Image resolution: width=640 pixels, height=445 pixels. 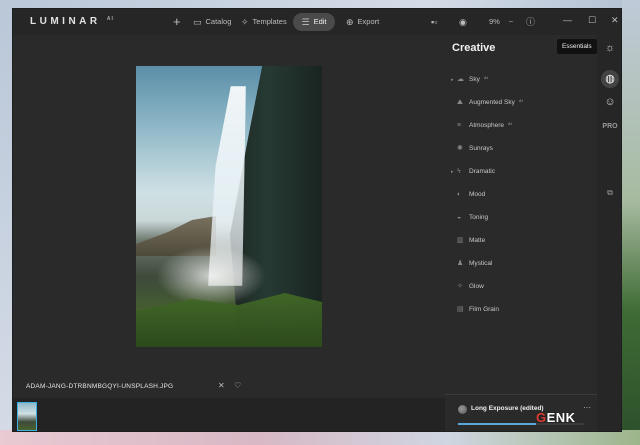 What do you see at coordinates (460, 102) in the screenshot?
I see `cloud-mountain-icon: ⛰` at bounding box center [460, 102].